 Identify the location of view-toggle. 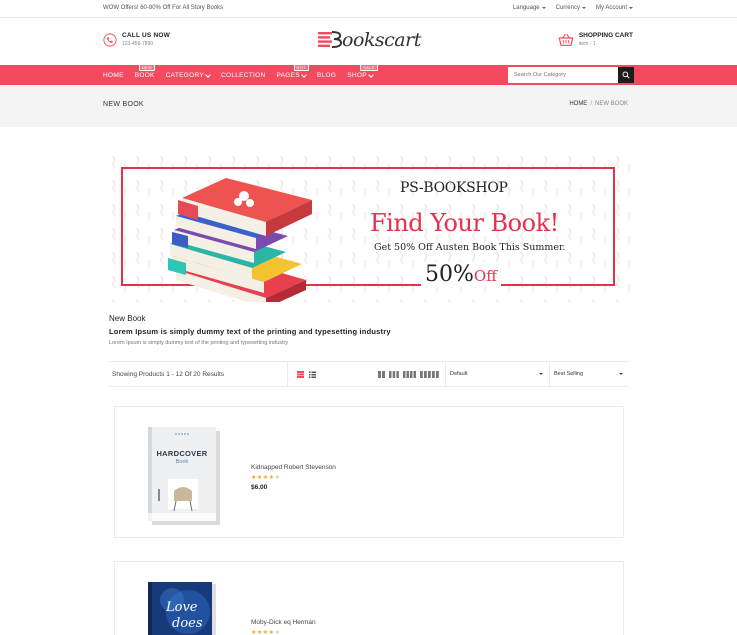
(306, 374).